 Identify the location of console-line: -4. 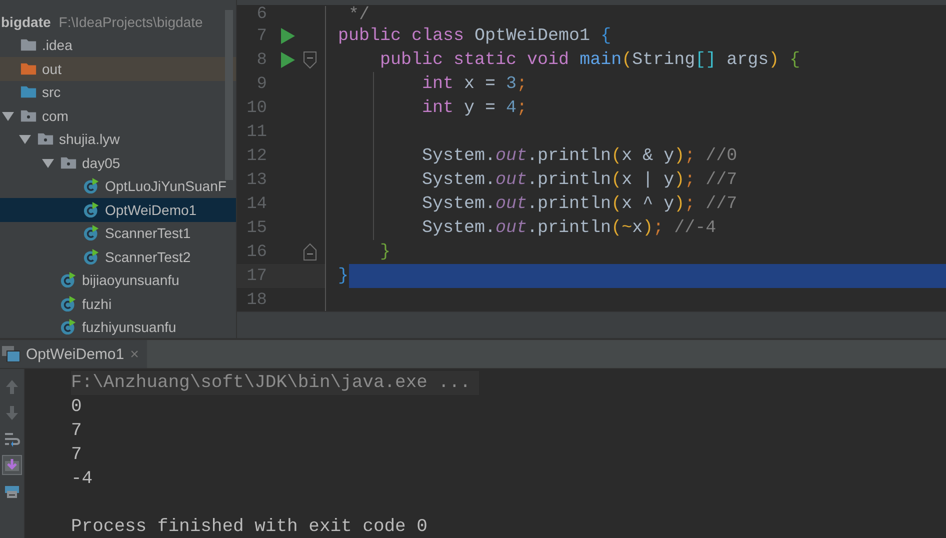
(82, 479).